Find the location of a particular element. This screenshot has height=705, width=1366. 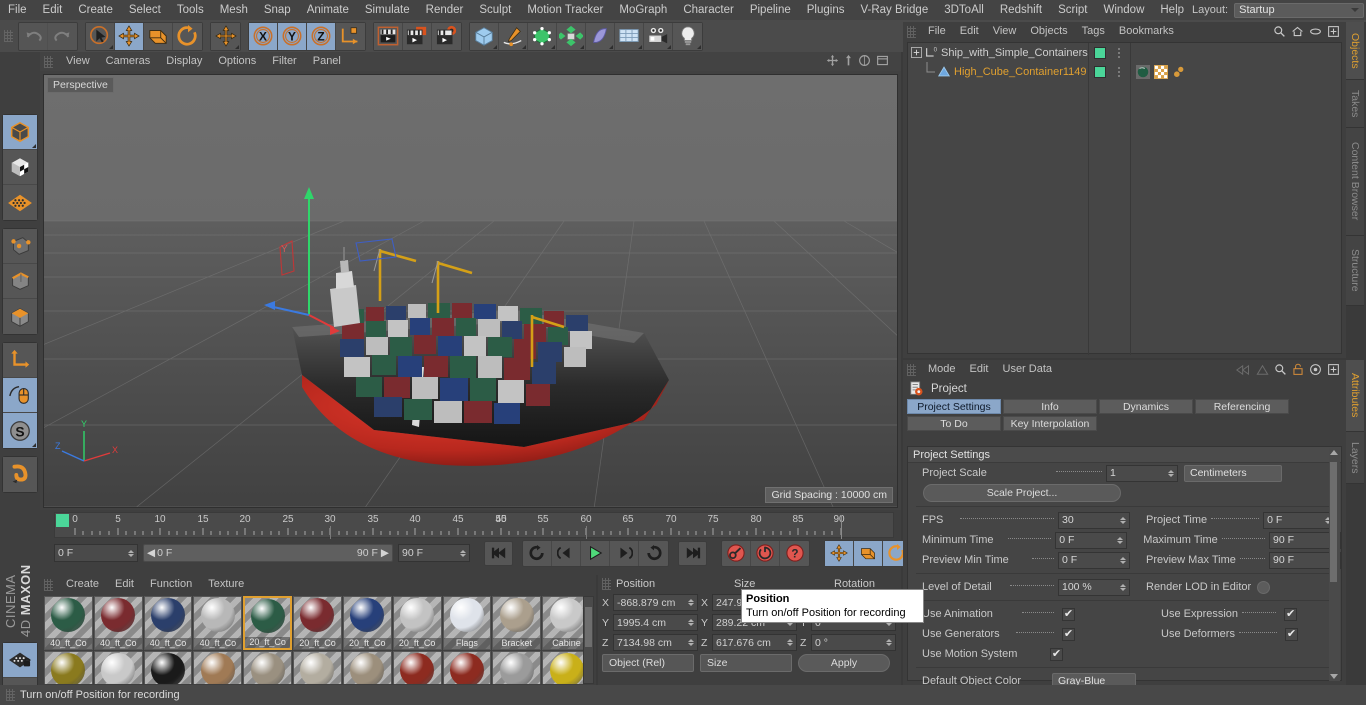

tab-key-interpolation: Key Interpolation is located at coordinates (1050, 423).